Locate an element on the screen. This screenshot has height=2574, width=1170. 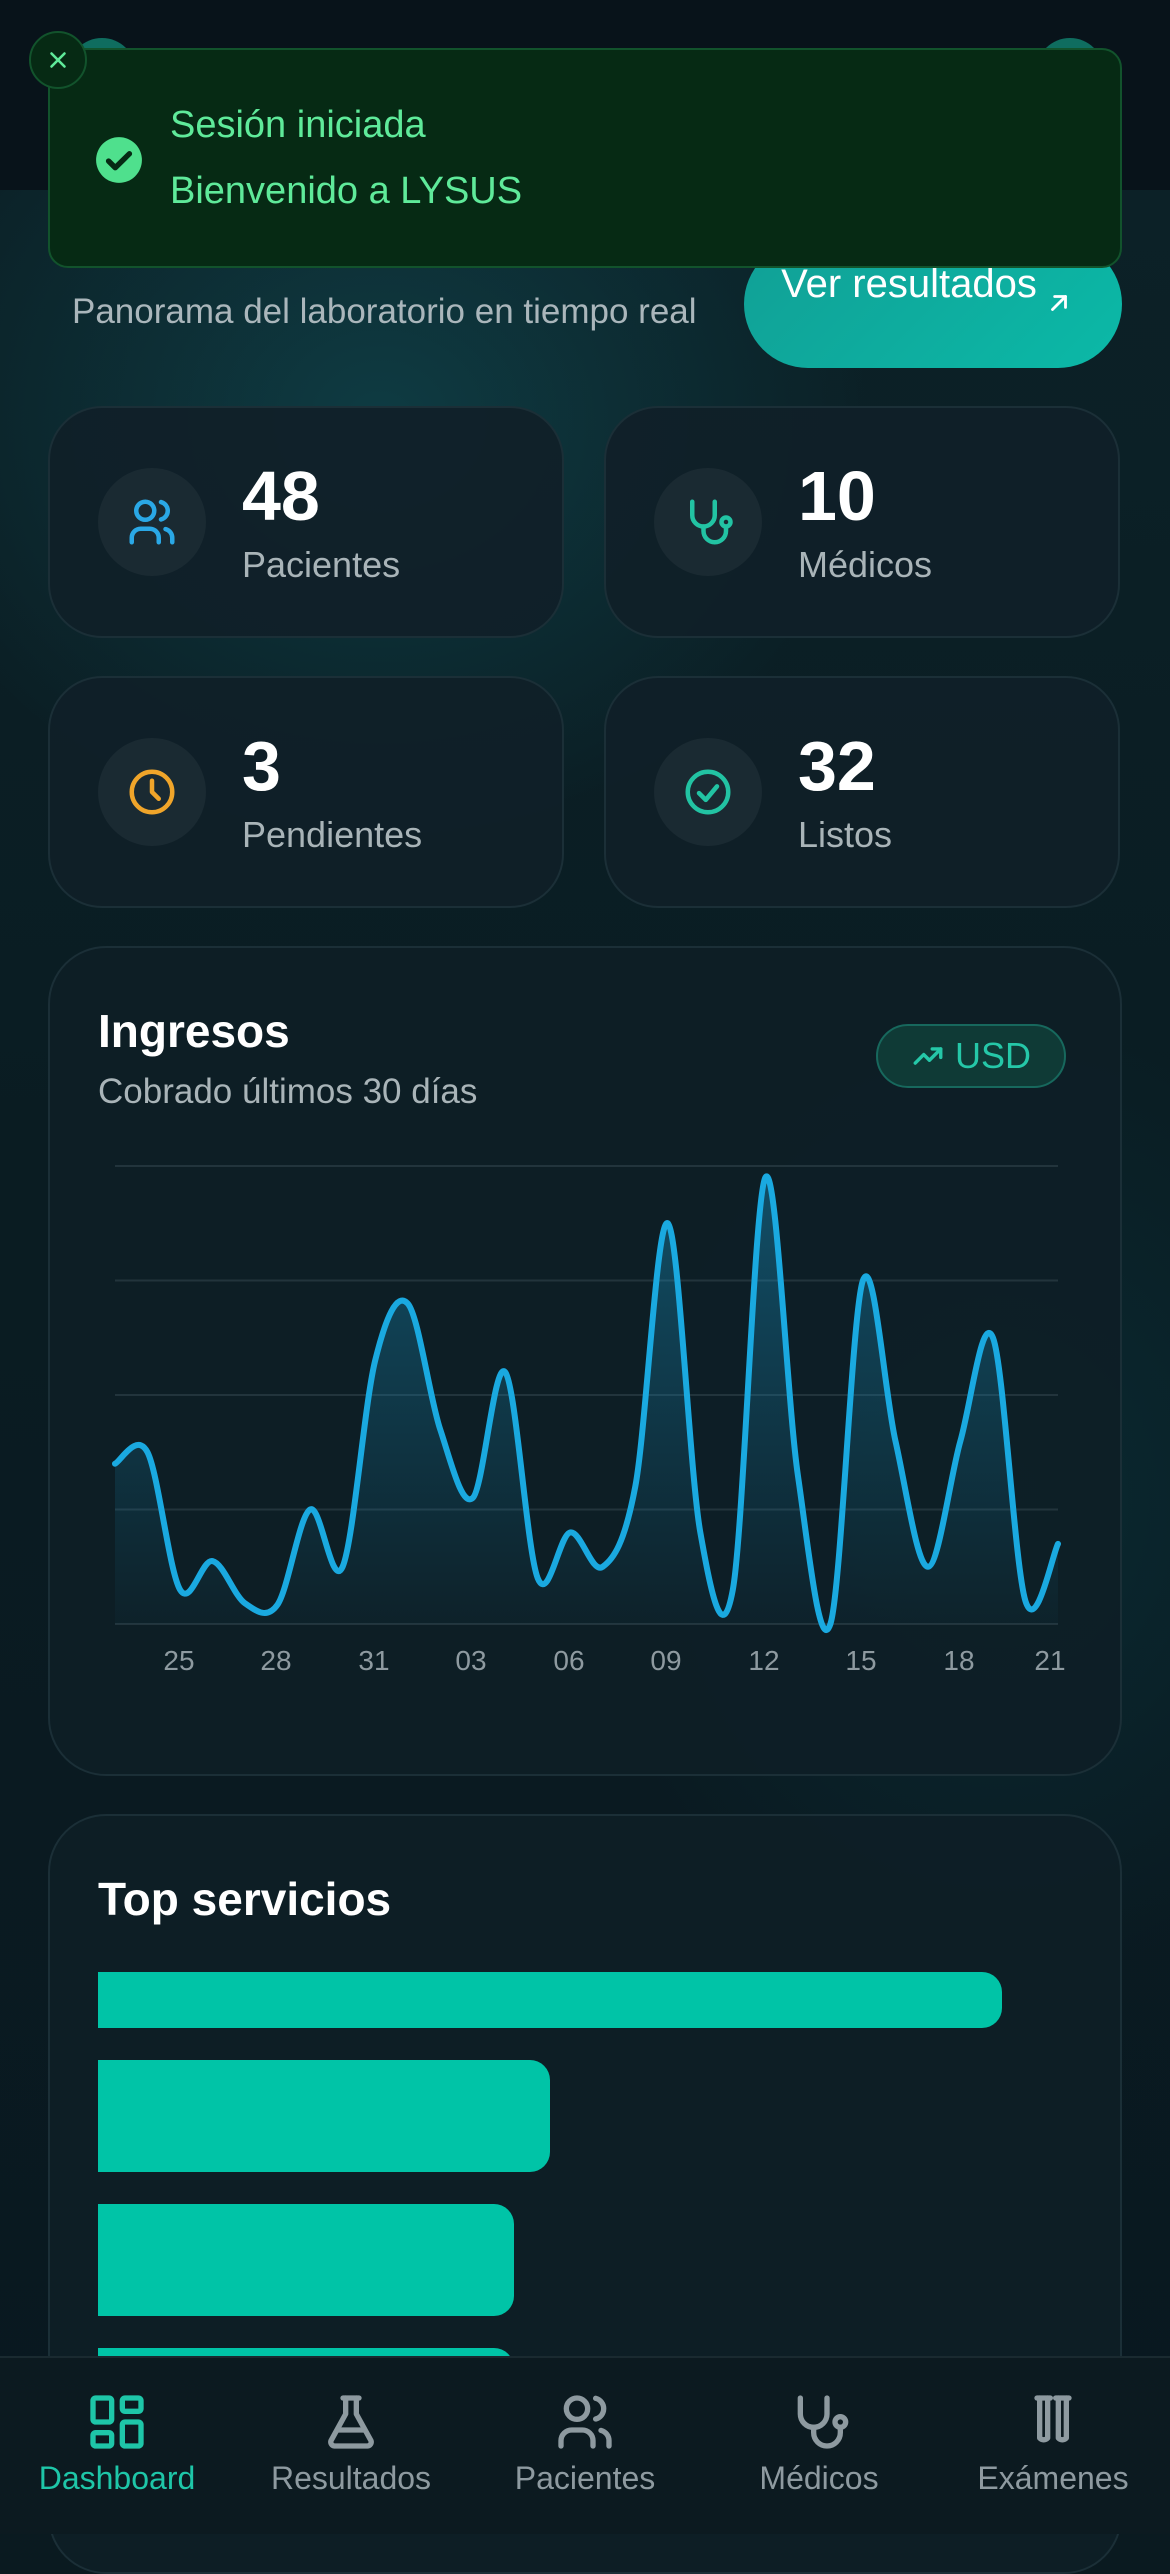
stat-label: Pacientes is located at coordinates (321, 564).